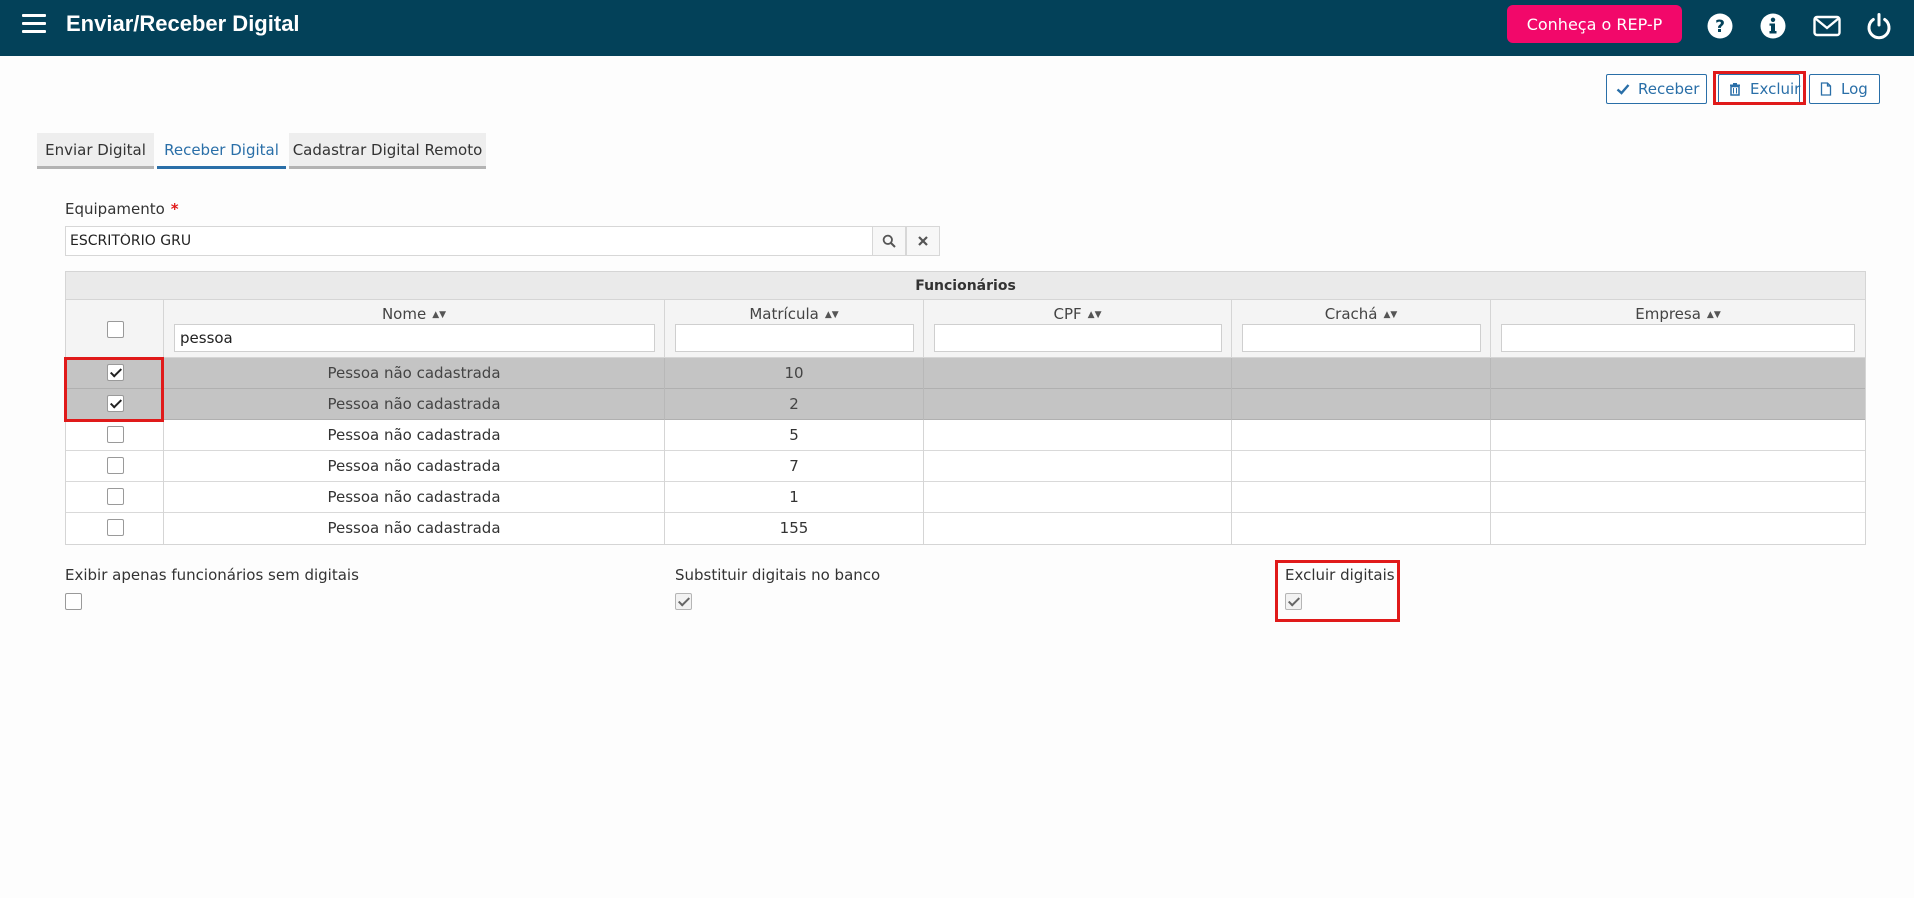 This screenshot has width=1914, height=898. I want to click on equipment-label: Equipamento *, so click(122, 209).